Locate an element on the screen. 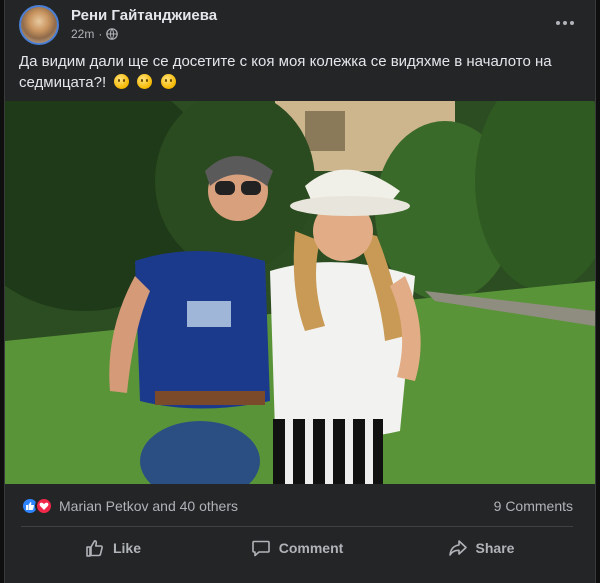 This screenshot has height=583, width=600. like-label: Like is located at coordinates (126, 548).